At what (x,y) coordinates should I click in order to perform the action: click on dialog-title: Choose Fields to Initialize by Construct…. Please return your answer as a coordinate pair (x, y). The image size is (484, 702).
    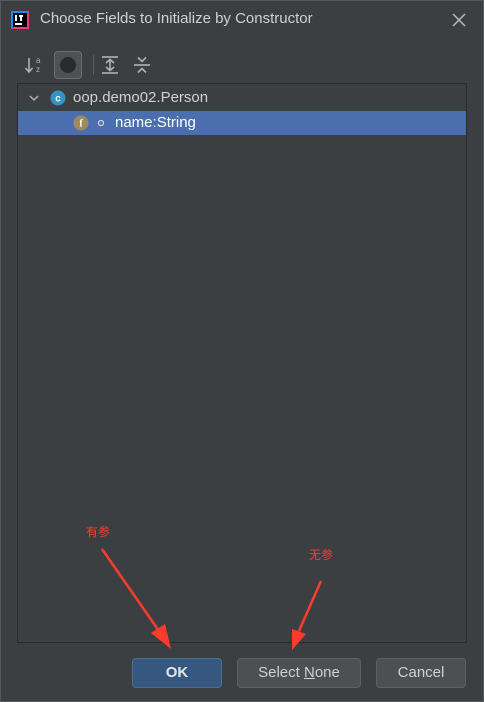
    Looking at the image, I should click on (176, 18).